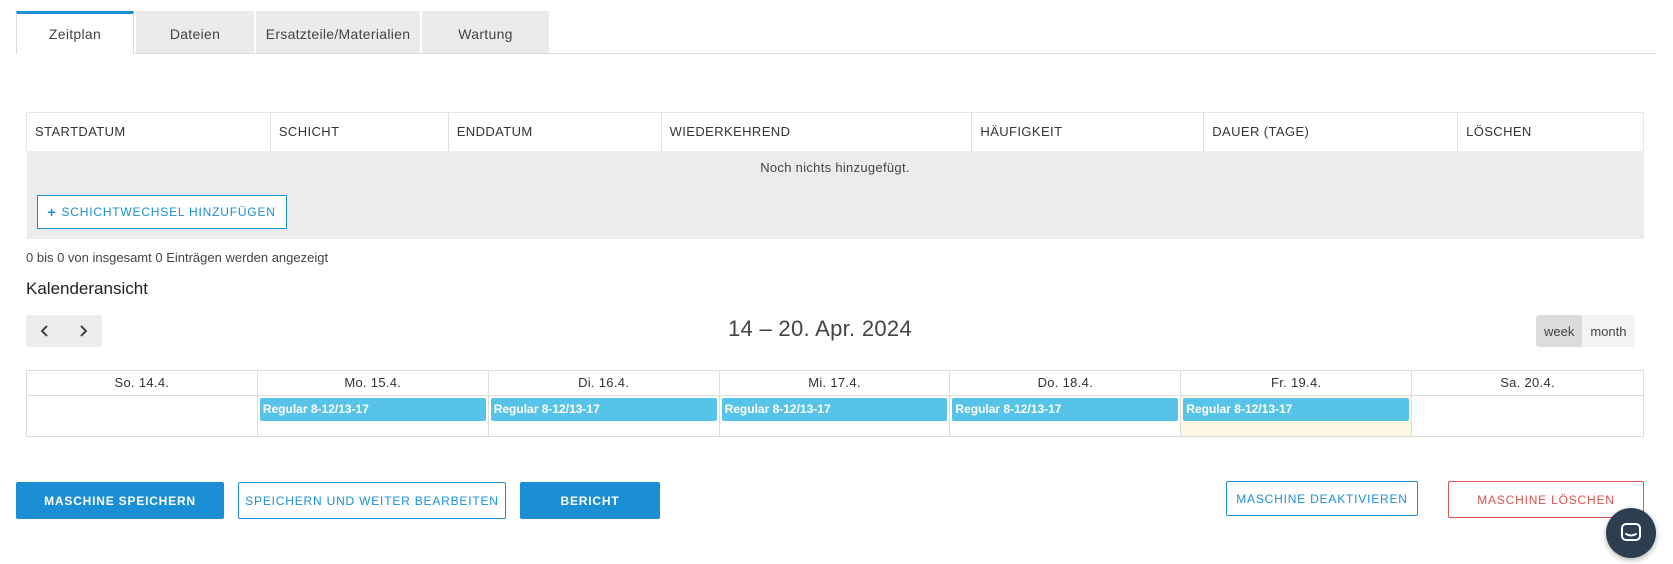 This screenshot has height=564, width=1673. Describe the element at coordinates (1330, 131) in the screenshot. I see `column-header-dauer: DAUER (TAGE)` at that location.